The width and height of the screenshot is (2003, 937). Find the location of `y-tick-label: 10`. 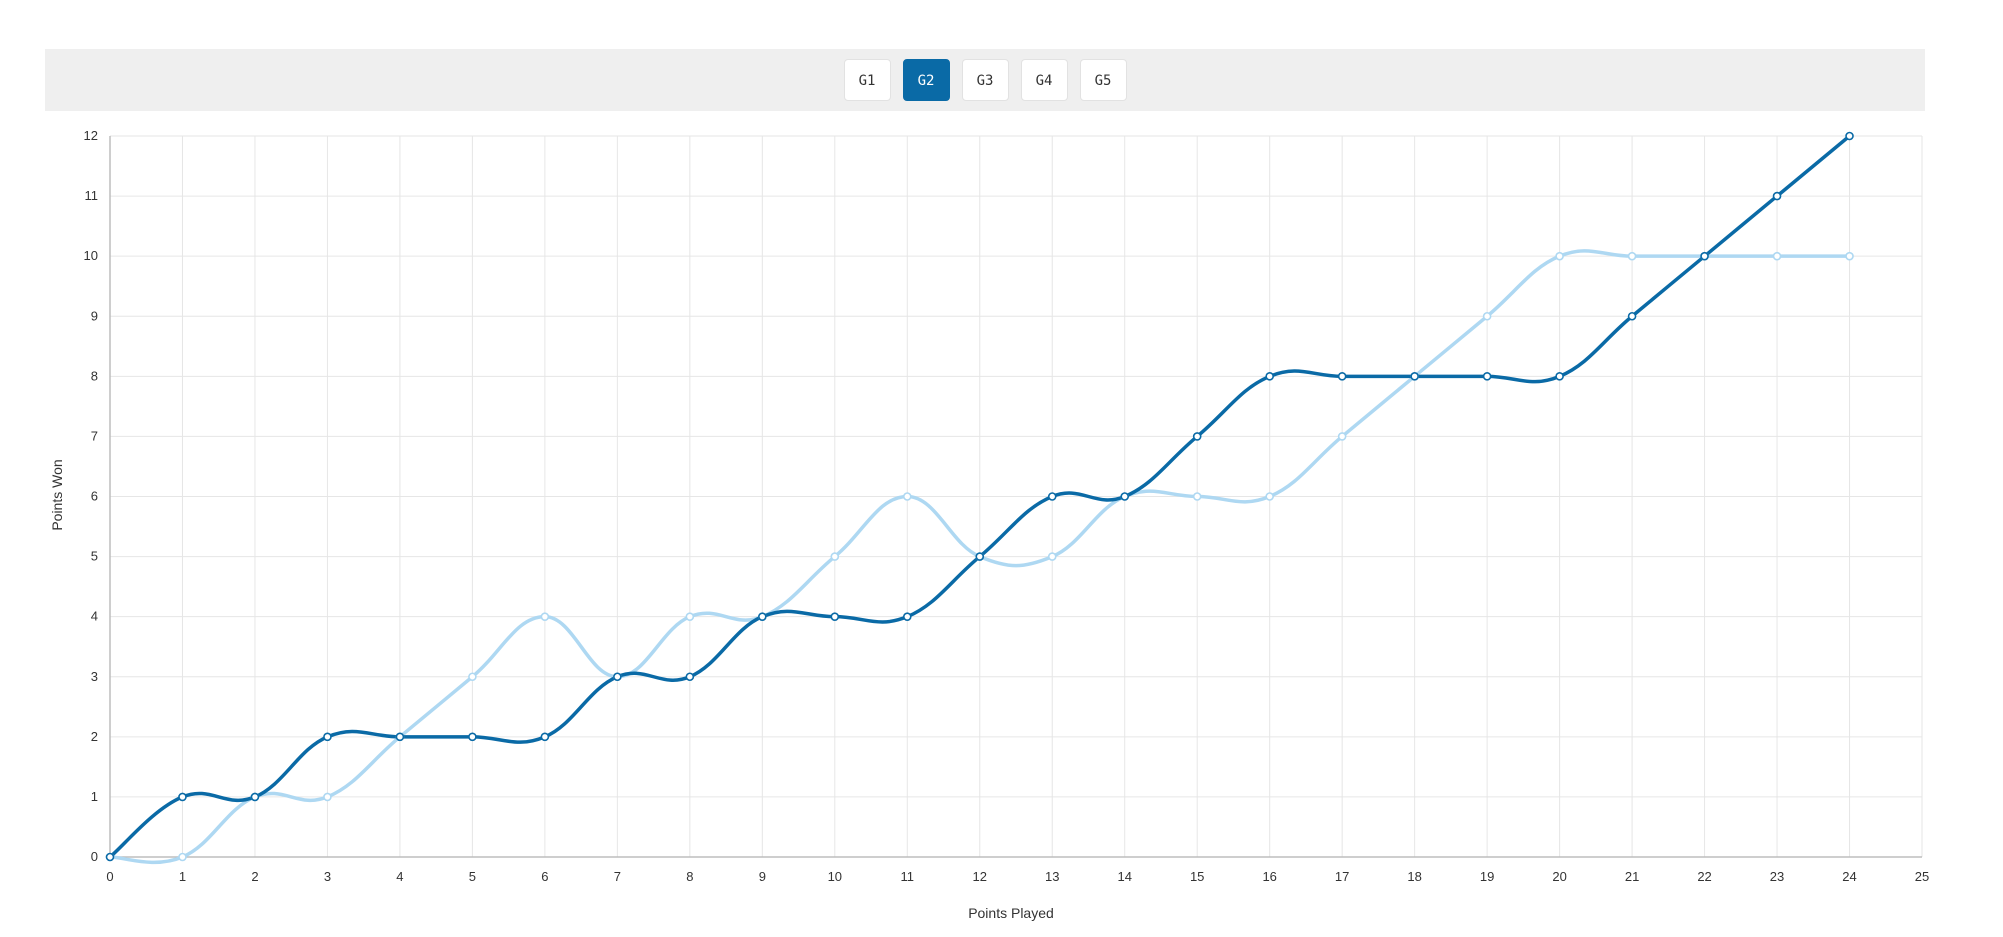

y-tick-label: 10 is located at coordinates (91, 255).